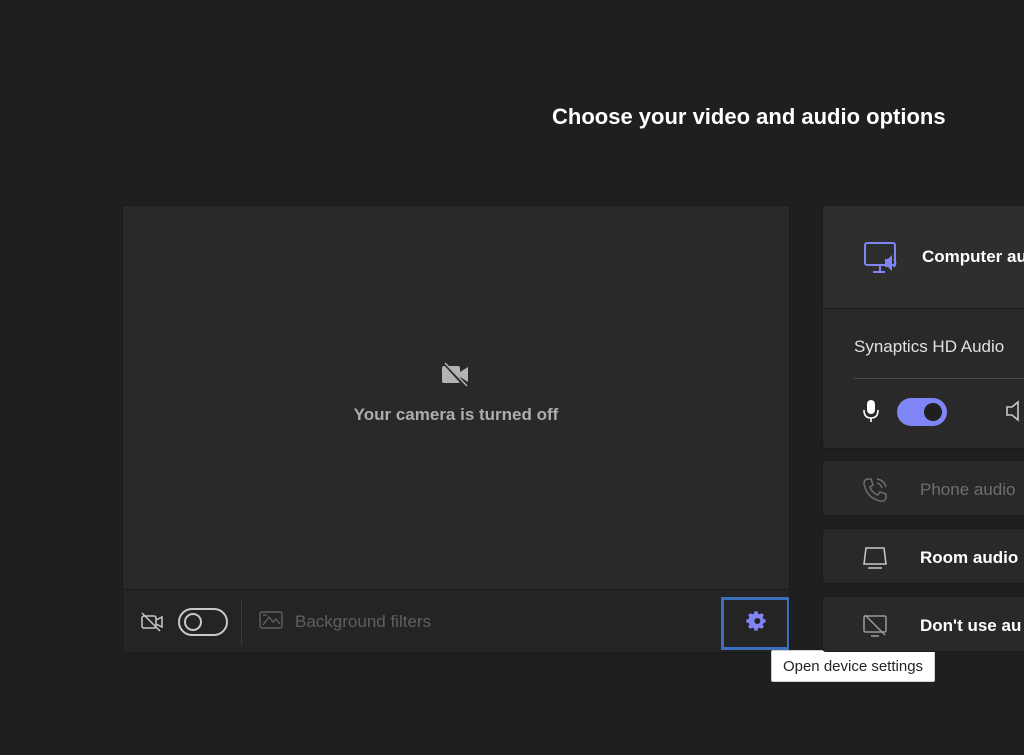  What do you see at coordinates (875, 628) in the screenshot?
I see `no-audio-icon` at bounding box center [875, 628].